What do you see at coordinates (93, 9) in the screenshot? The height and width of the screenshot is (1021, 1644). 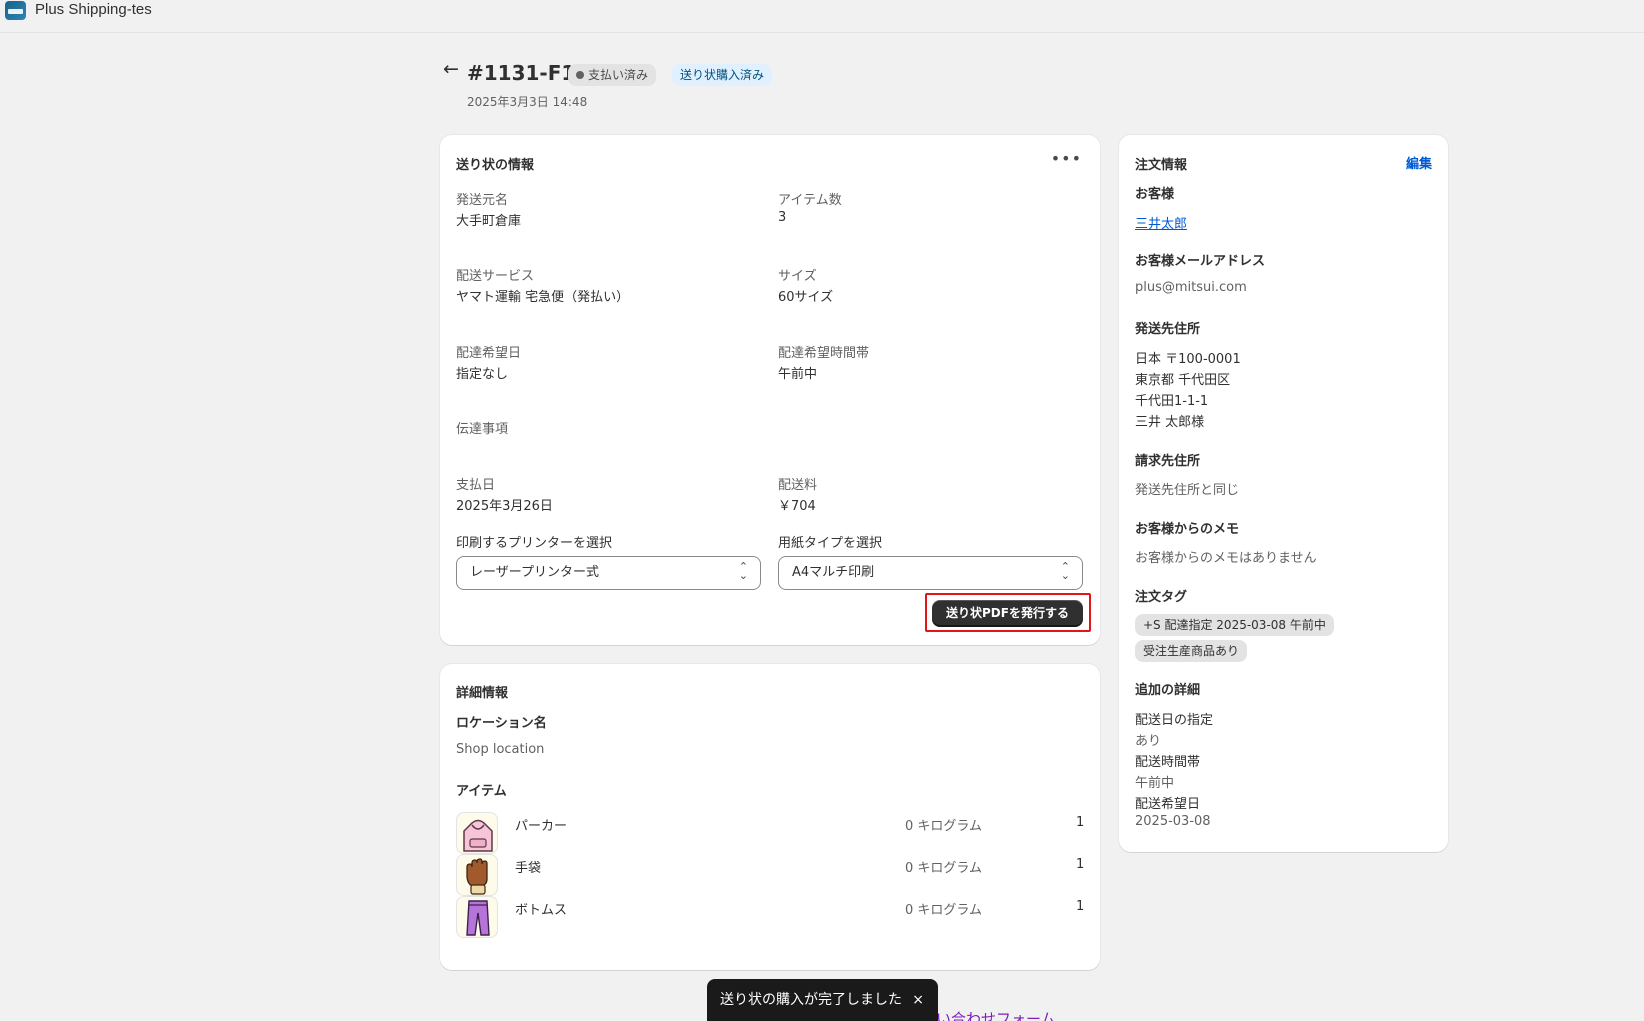 I see `app-title: Plus Shipping-tes` at bounding box center [93, 9].